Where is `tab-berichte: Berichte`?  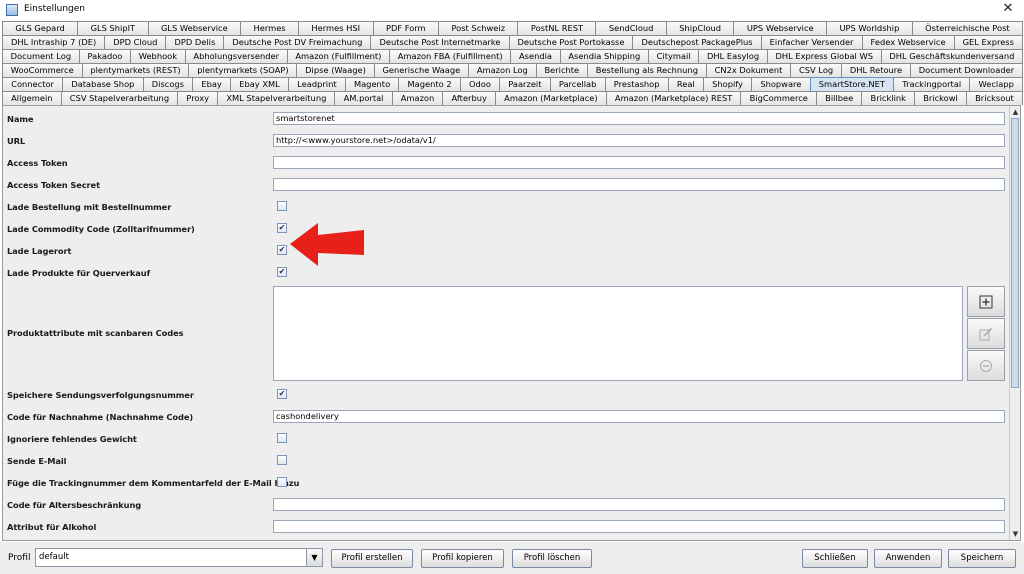 tab-berichte: Berichte is located at coordinates (561, 70).